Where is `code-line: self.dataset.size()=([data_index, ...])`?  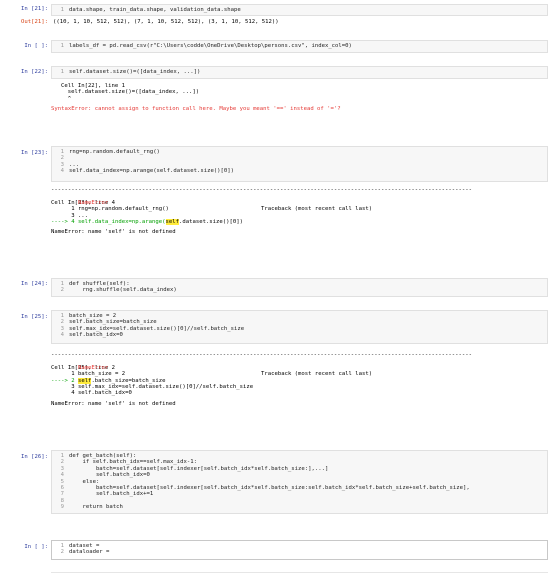 code-line: self.dataset.size()=([data_index, ...]) is located at coordinates (135, 72).